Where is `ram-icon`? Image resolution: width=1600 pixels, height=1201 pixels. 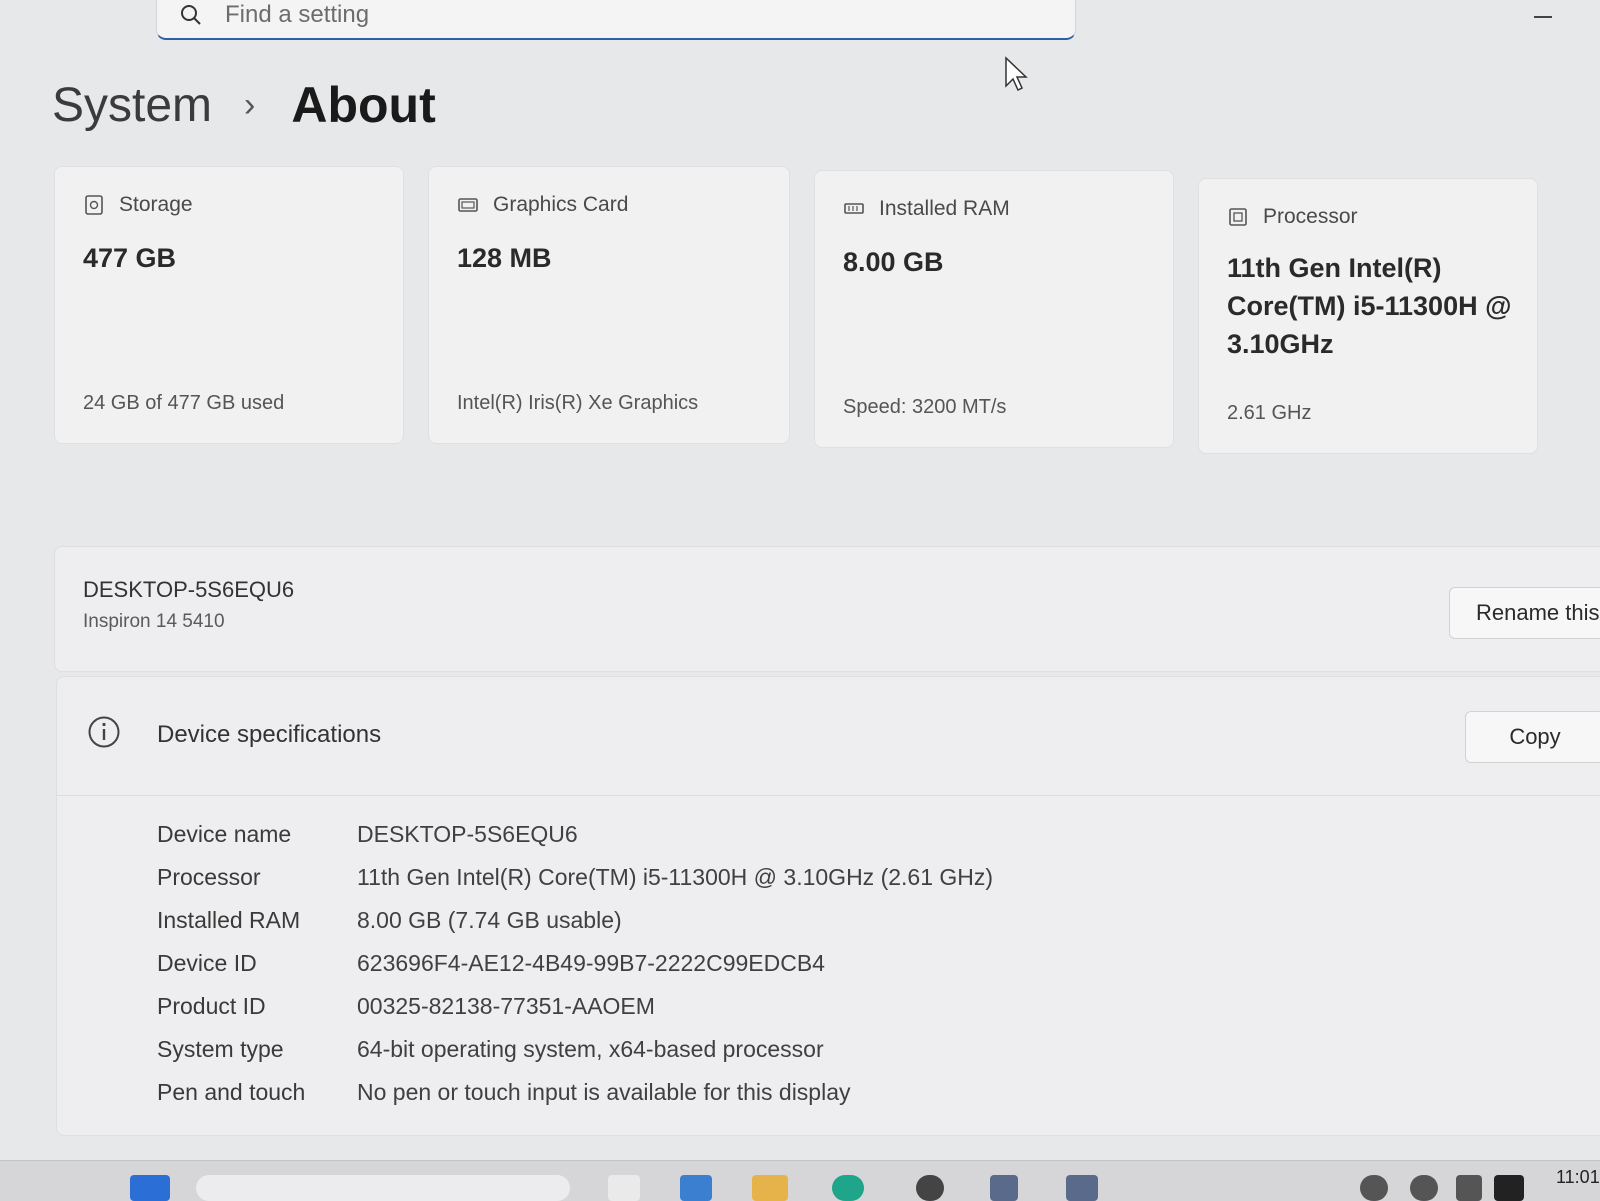 ram-icon is located at coordinates (854, 208).